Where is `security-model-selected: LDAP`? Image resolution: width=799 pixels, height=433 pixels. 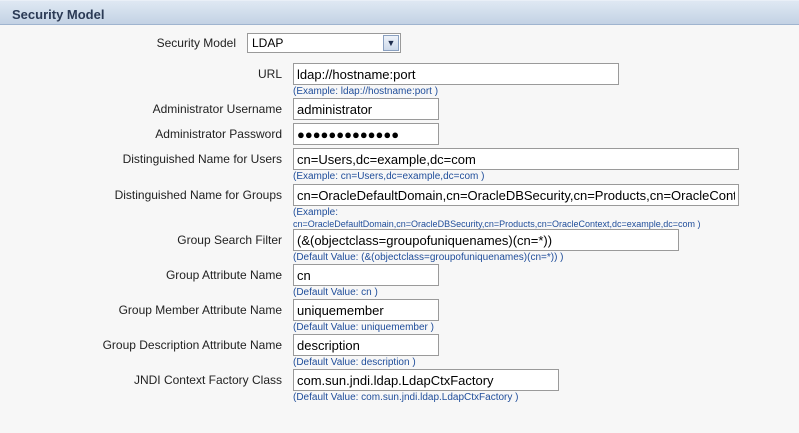
security-model-selected: LDAP is located at coordinates (268, 43).